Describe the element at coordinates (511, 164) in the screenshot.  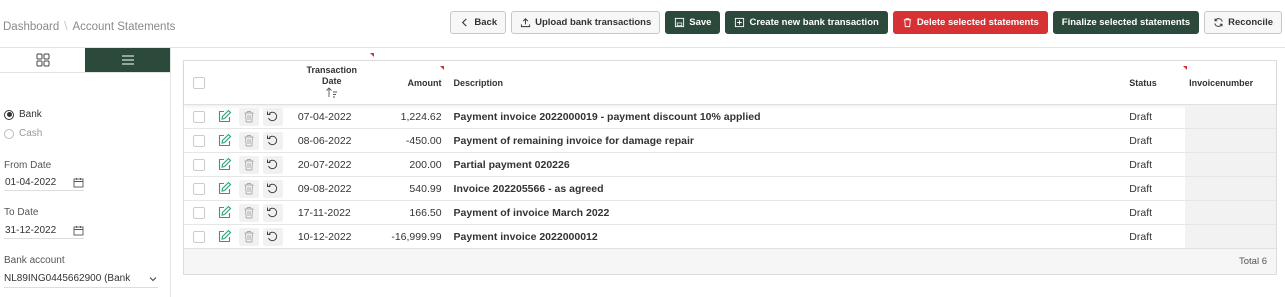
I see `row-description: Partial payment 020226` at that location.